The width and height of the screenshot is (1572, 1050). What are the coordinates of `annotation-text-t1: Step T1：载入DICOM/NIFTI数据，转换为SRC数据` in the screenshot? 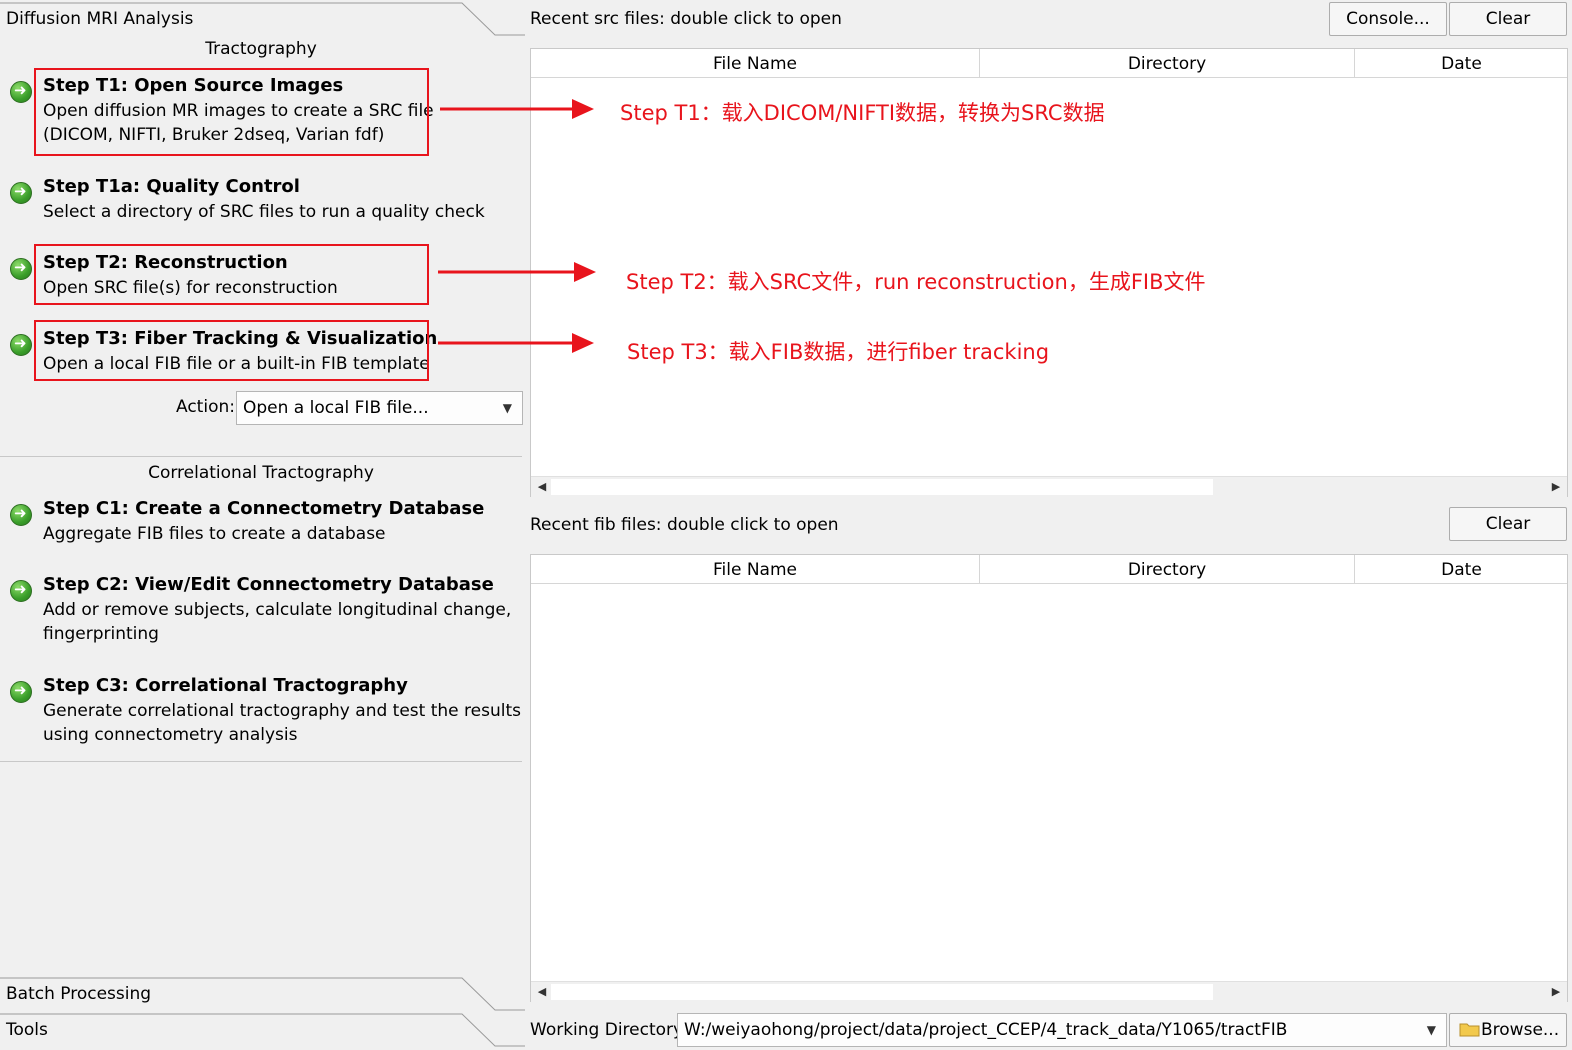 It's located at (862, 113).